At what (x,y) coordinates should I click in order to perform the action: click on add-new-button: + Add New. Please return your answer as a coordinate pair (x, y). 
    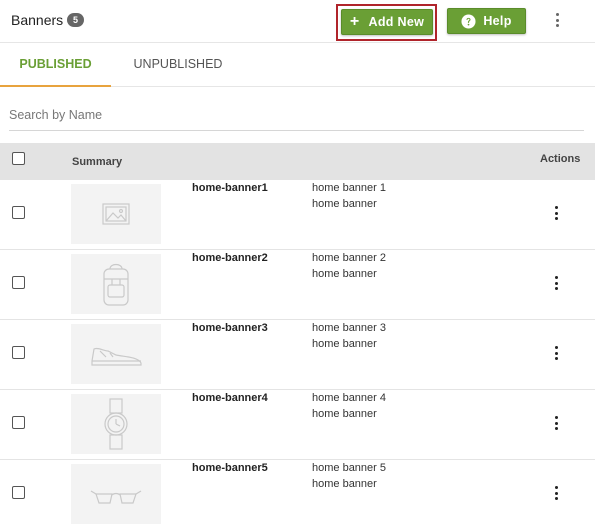
    Looking at the image, I should click on (387, 22).